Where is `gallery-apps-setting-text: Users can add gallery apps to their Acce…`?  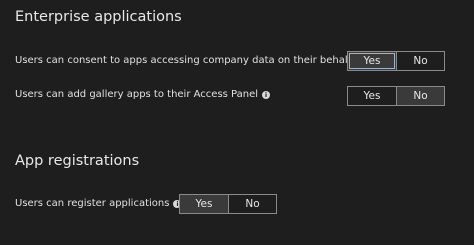 gallery-apps-setting-text: Users can add gallery apps to their Acce… is located at coordinates (137, 94).